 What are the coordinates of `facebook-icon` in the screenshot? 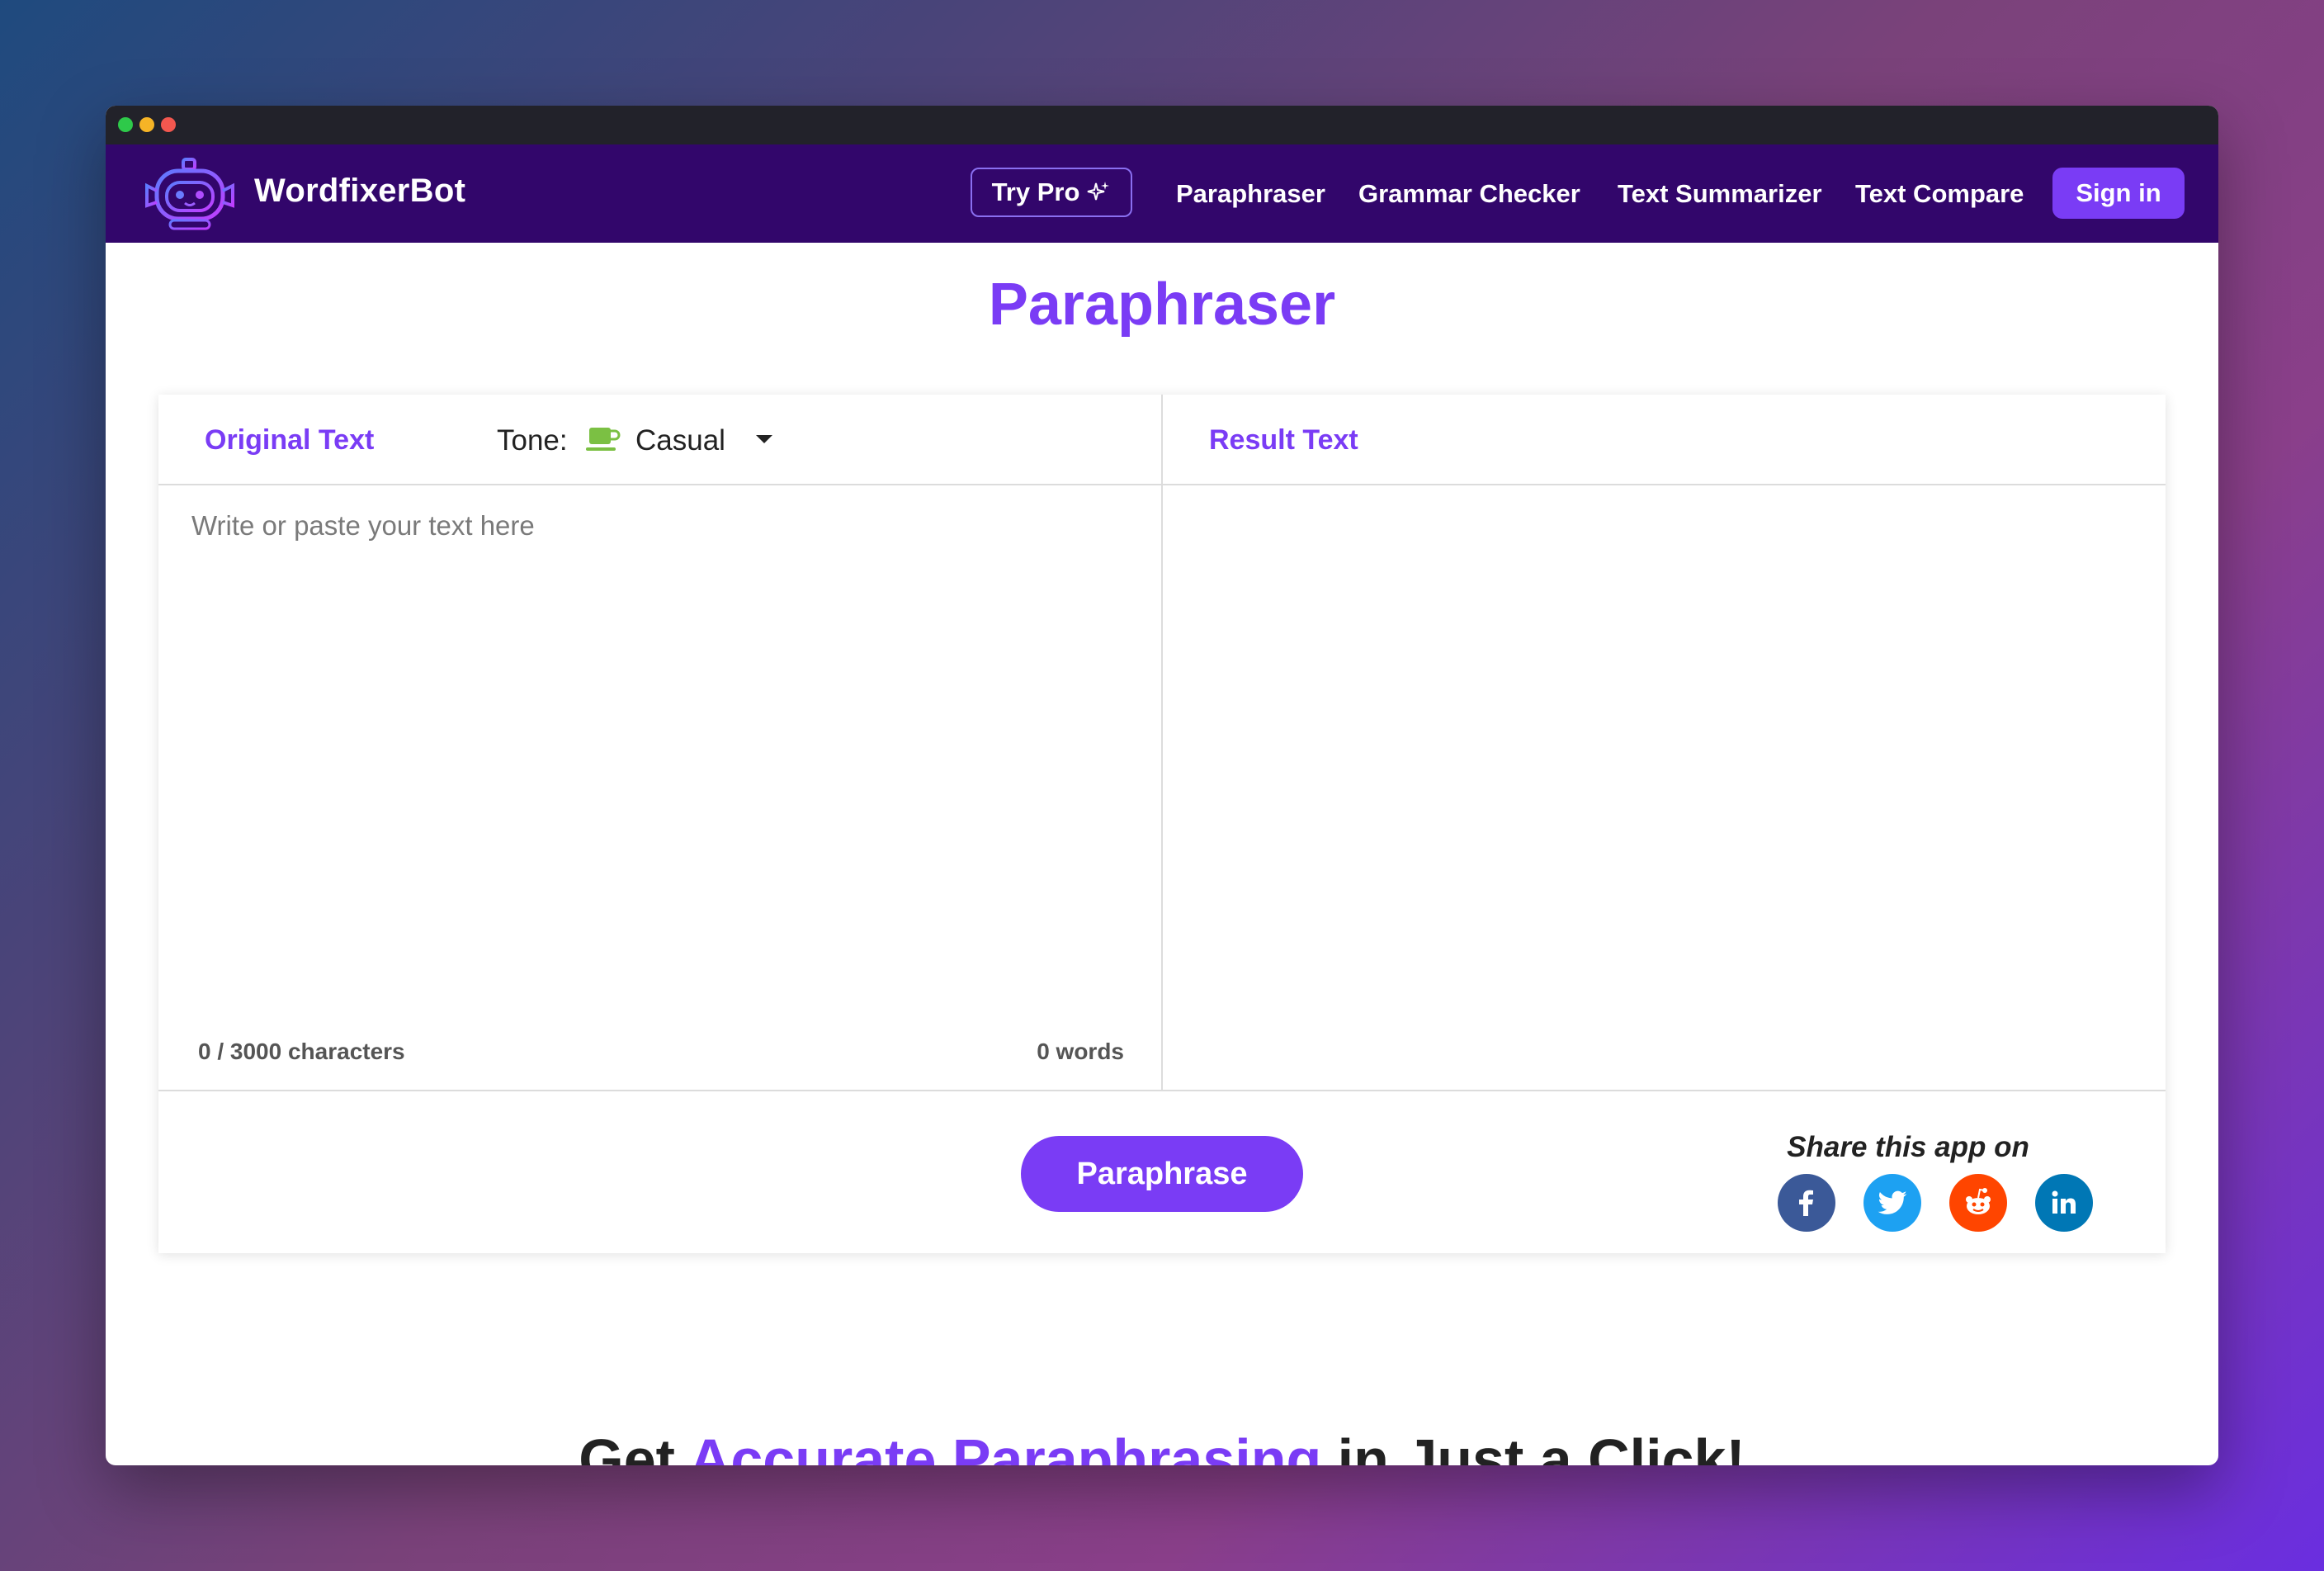 It's located at (1806, 1203).